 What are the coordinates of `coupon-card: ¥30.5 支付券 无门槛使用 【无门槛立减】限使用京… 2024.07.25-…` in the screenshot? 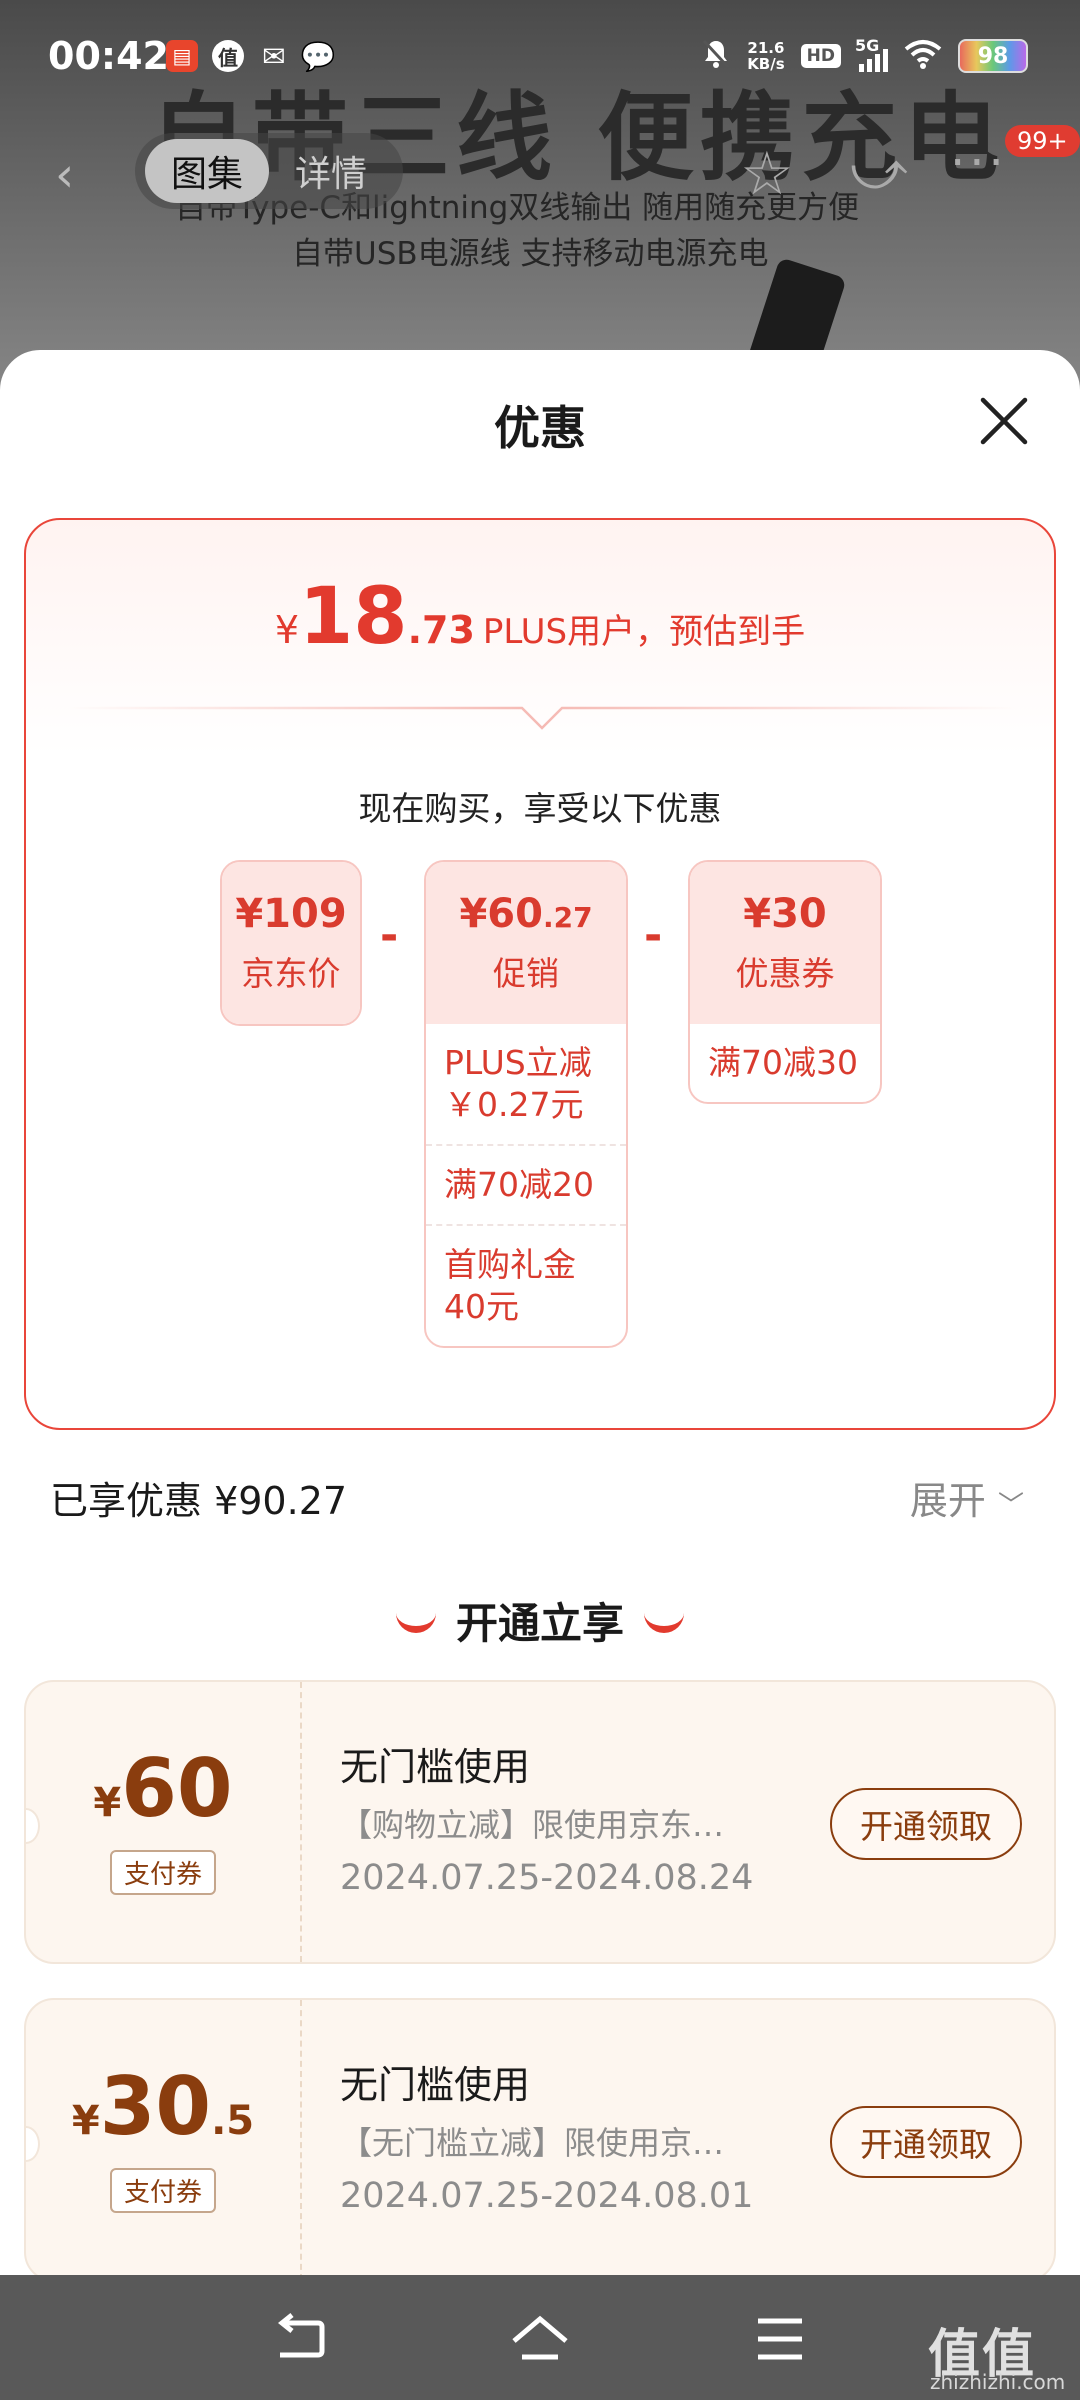 It's located at (540, 2136).